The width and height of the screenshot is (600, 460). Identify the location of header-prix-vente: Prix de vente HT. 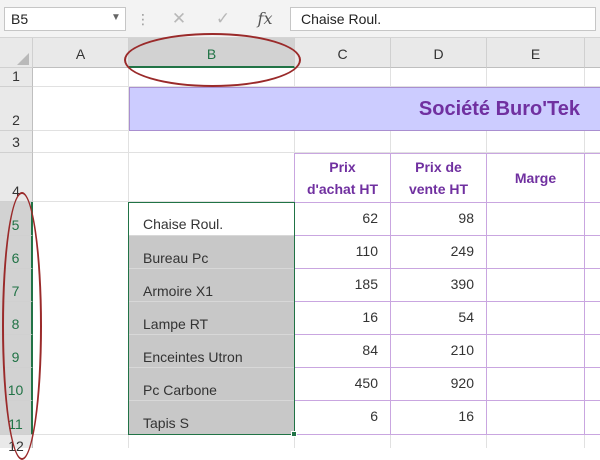
(438, 178).